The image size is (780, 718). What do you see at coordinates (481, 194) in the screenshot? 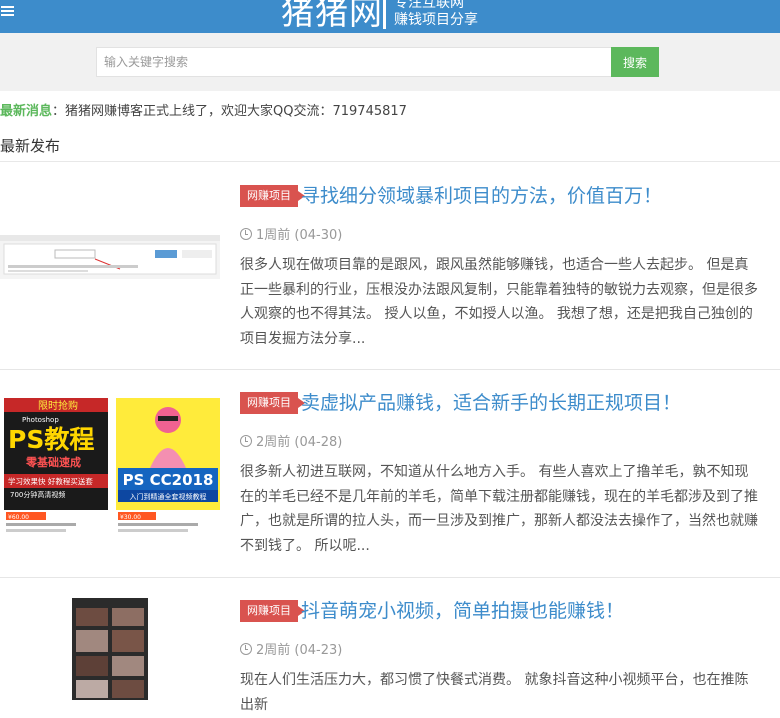
I see `article-title: 寻找细分领域暴利项目的方法，价值百万！` at bounding box center [481, 194].